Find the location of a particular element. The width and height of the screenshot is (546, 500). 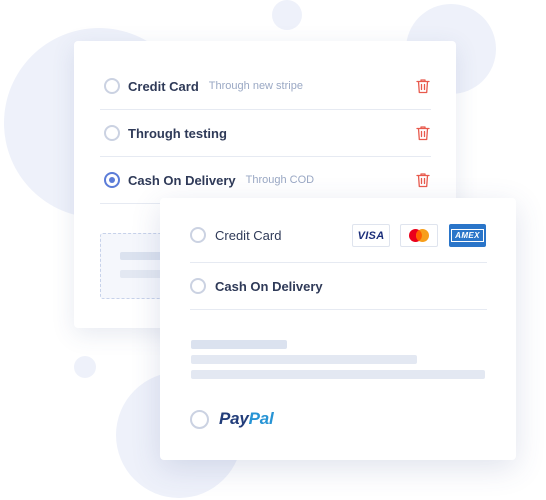

payment-option-credit-card: Credit Card Through new stripe is located at coordinates (203, 86).